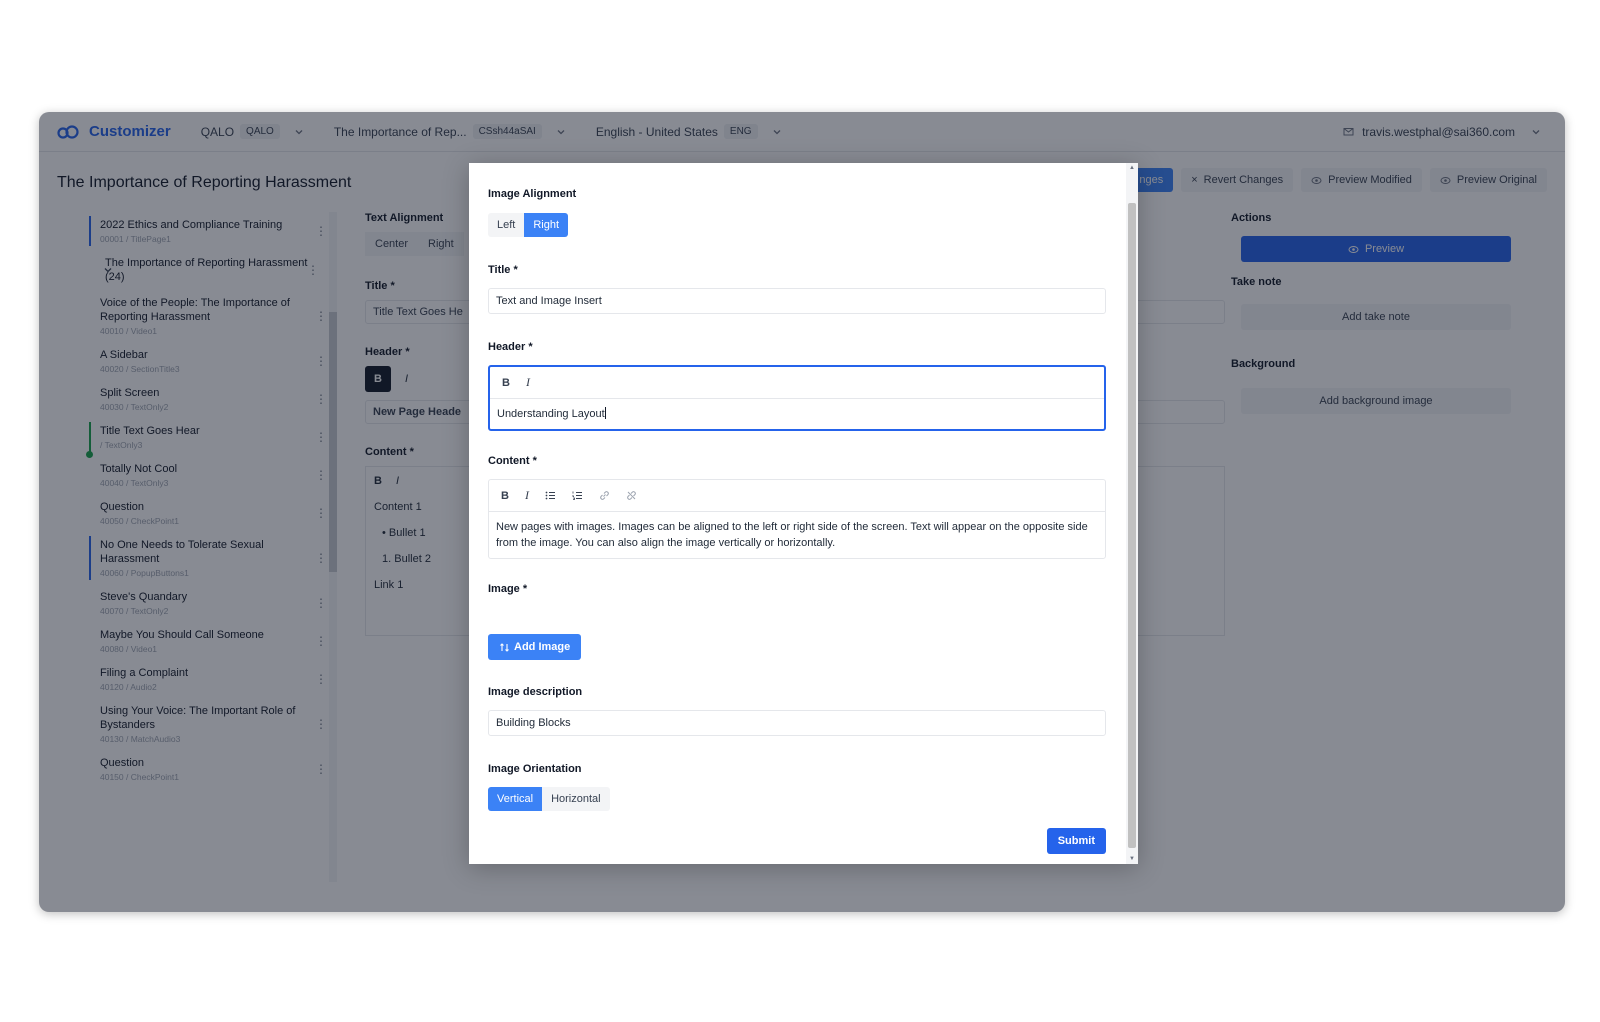 Image resolution: width=1600 pixels, height=1022 pixels. What do you see at coordinates (605, 413) in the screenshot?
I see `text-cursor` at bounding box center [605, 413].